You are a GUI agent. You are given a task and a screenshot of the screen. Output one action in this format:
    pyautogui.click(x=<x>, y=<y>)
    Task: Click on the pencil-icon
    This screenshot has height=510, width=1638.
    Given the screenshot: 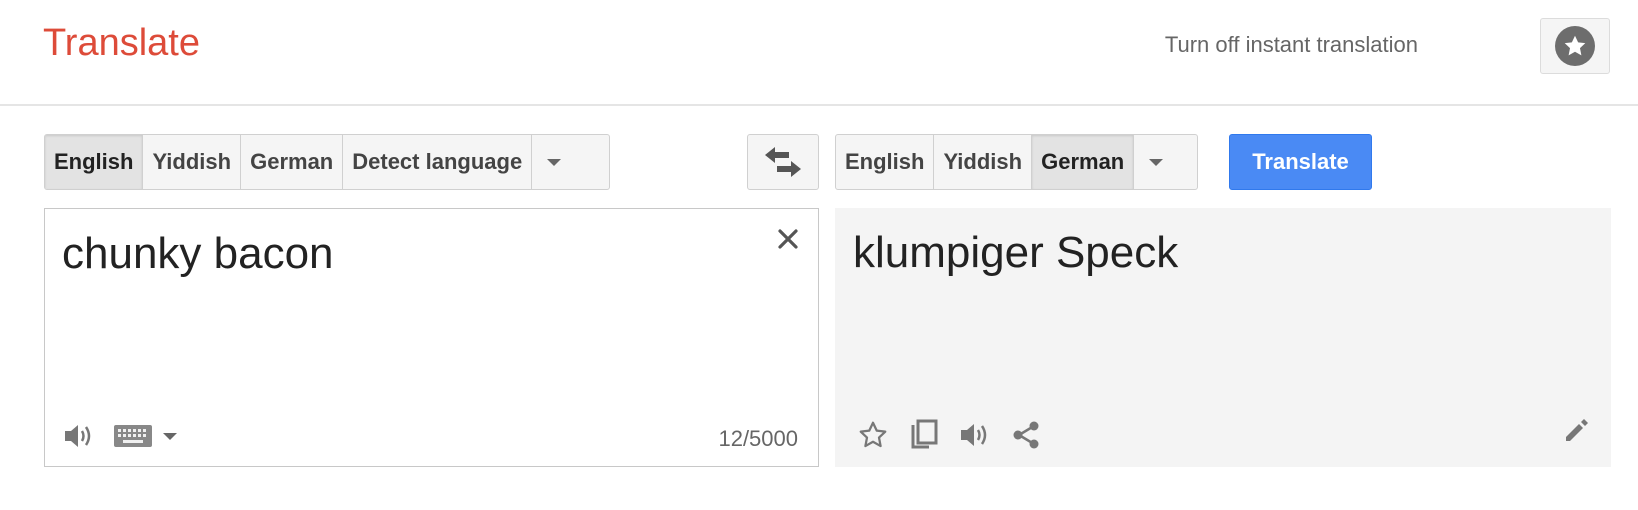 What is the action you would take?
    pyautogui.click(x=1577, y=432)
    